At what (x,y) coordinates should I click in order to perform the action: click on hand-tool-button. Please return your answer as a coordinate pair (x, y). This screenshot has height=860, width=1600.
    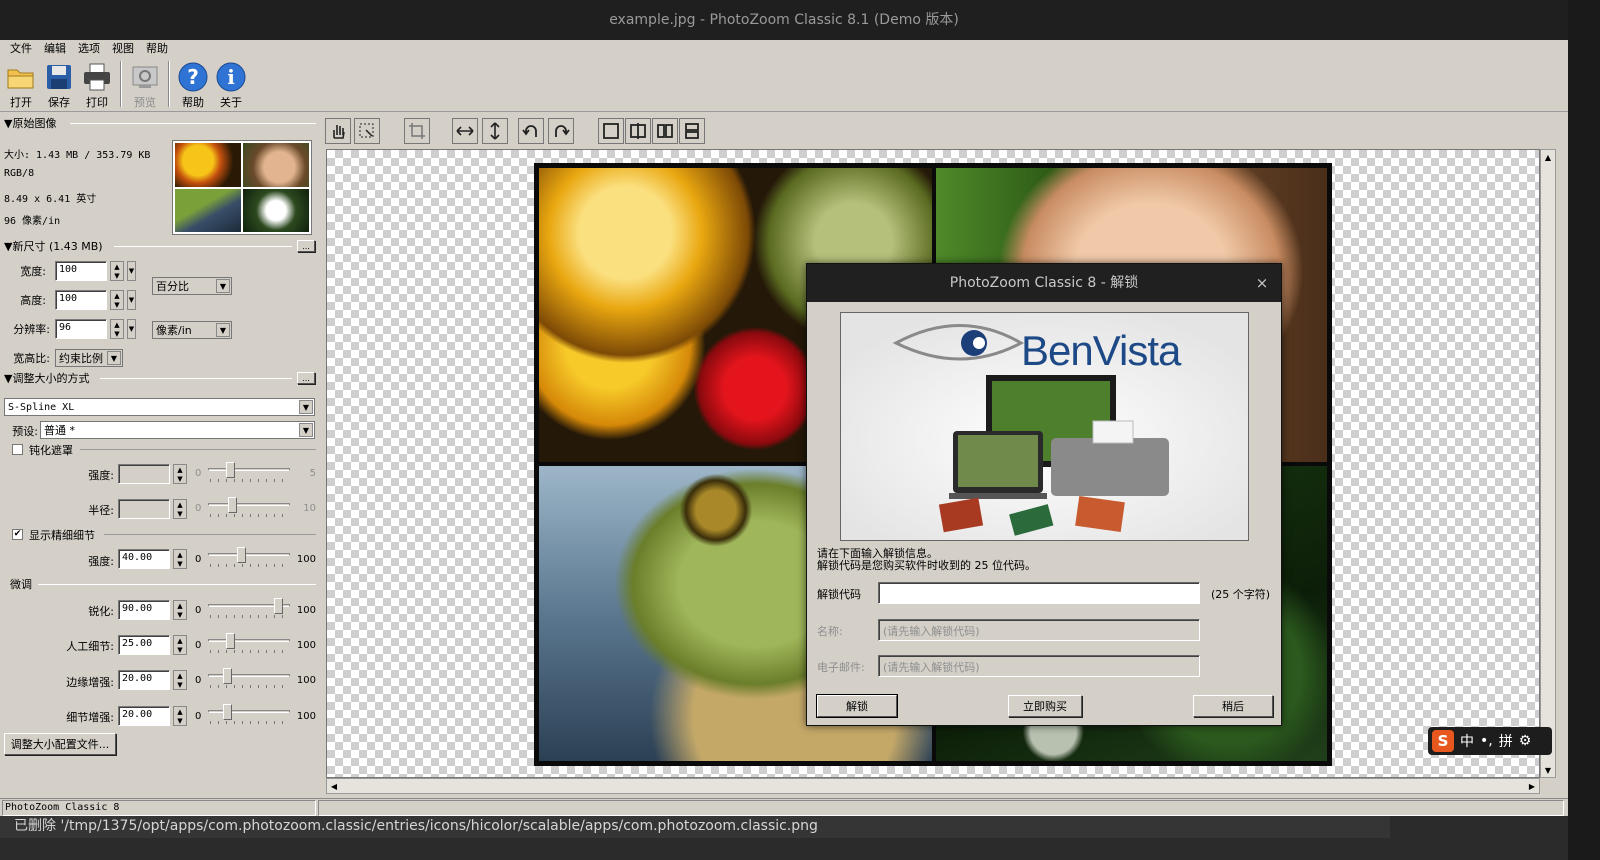
    Looking at the image, I should click on (338, 131).